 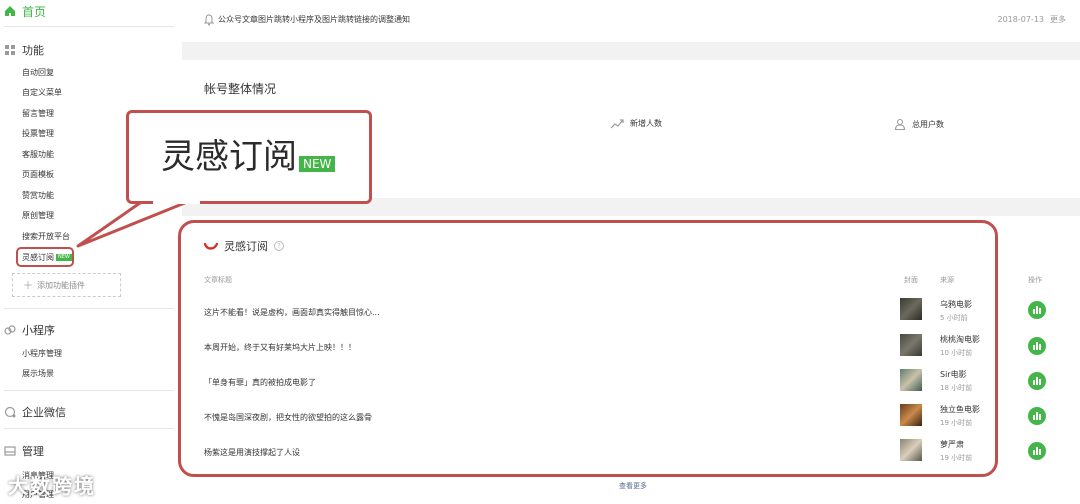 I want to click on home-icon, so click(x=10, y=11).